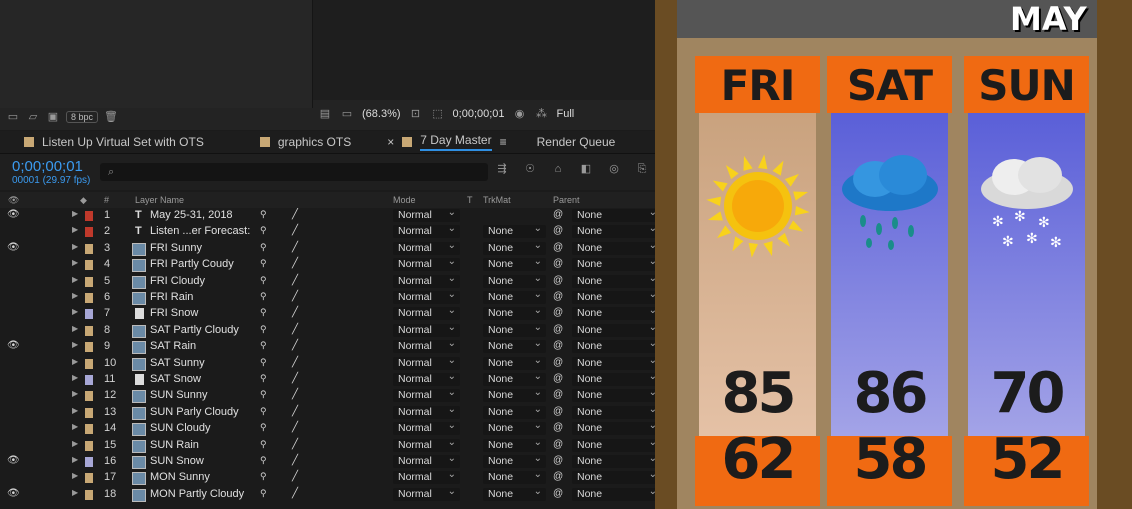 Image resolution: width=1132 pixels, height=509 pixels. What do you see at coordinates (177, 281) in the screenshot?
I see `layer-name: FRI Cloudy` at bounding box center [177, 281].